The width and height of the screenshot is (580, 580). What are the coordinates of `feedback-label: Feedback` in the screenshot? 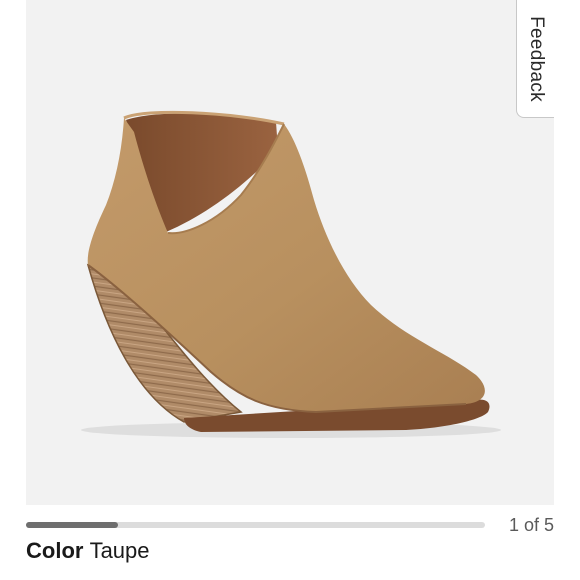 It's located at (536, 58).